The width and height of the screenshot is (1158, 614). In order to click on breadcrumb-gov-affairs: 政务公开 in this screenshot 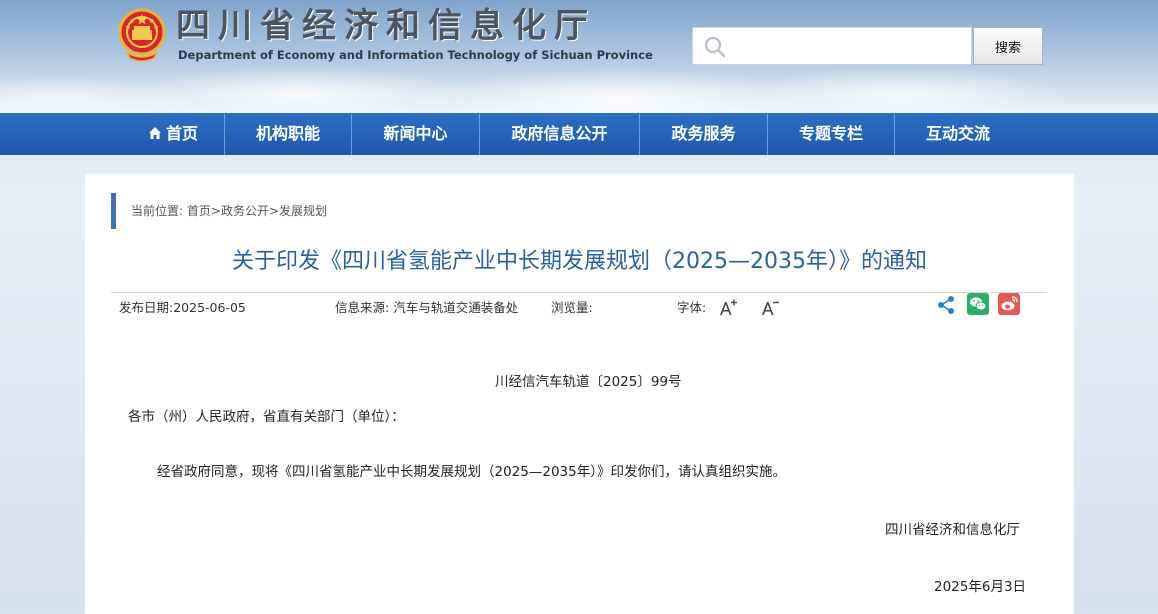, I will do `click(245, 211)`.